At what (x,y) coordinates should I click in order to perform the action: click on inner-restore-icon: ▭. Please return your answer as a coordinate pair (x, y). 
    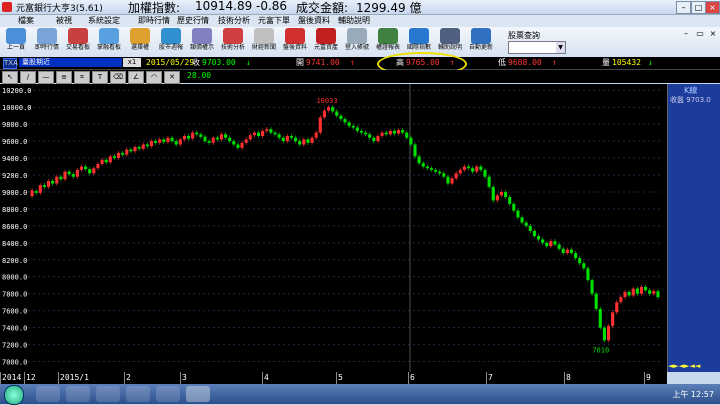
    Looking at the image, I should click on (700, 34).